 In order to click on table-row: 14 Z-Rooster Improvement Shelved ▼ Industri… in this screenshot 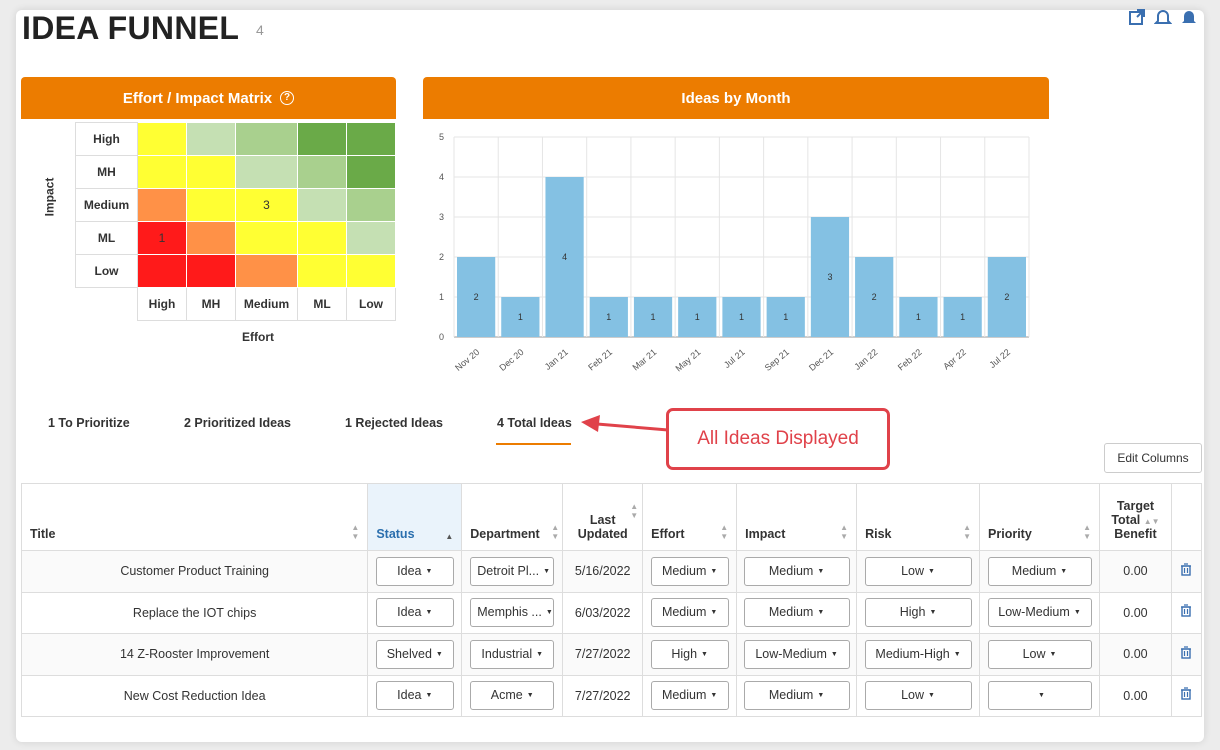, I will do `click(611, 654)`.